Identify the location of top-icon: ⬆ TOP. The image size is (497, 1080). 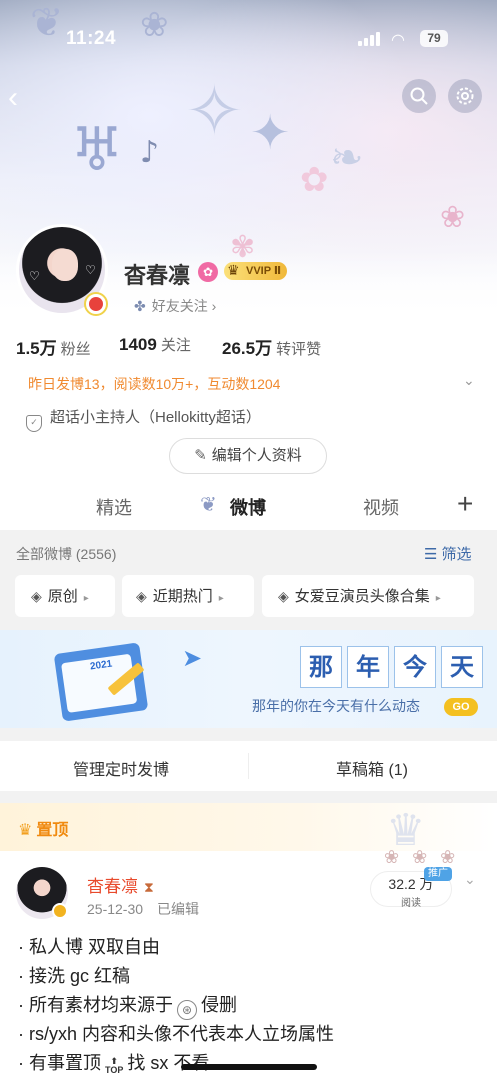
(114, 1065).